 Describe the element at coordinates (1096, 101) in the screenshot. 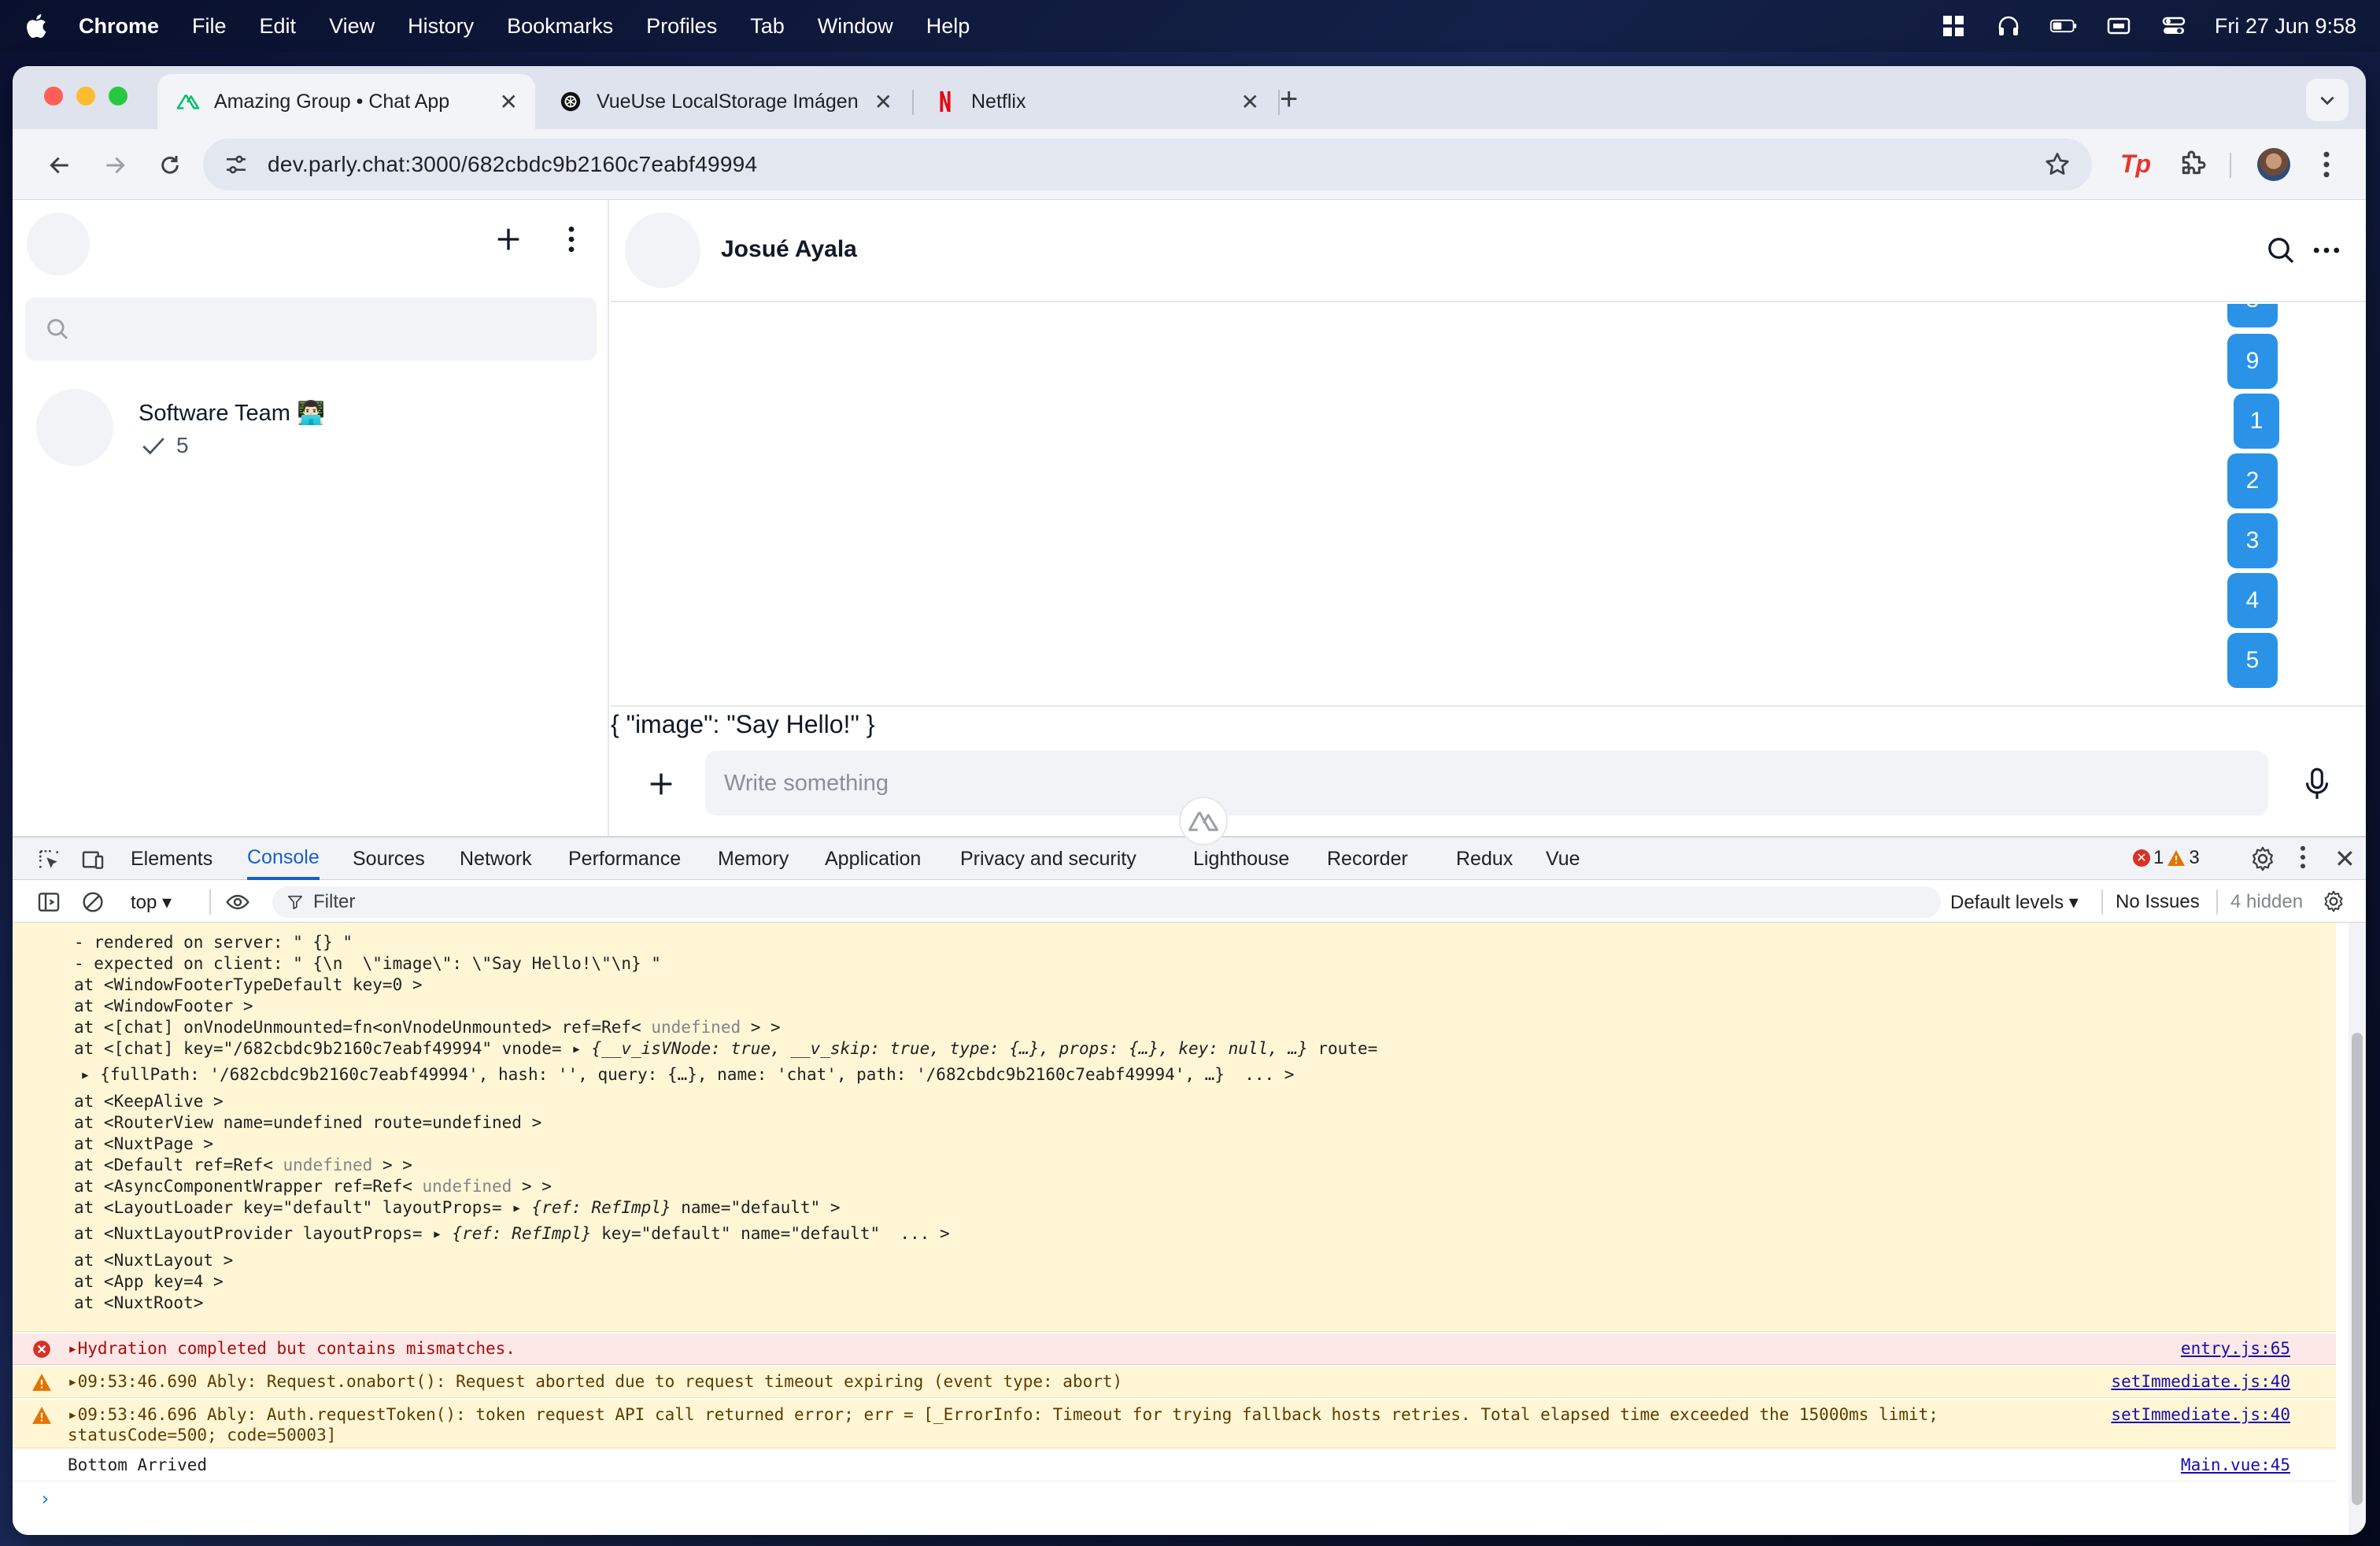

I see `tab-netflix: Netflix ✕` at that location.